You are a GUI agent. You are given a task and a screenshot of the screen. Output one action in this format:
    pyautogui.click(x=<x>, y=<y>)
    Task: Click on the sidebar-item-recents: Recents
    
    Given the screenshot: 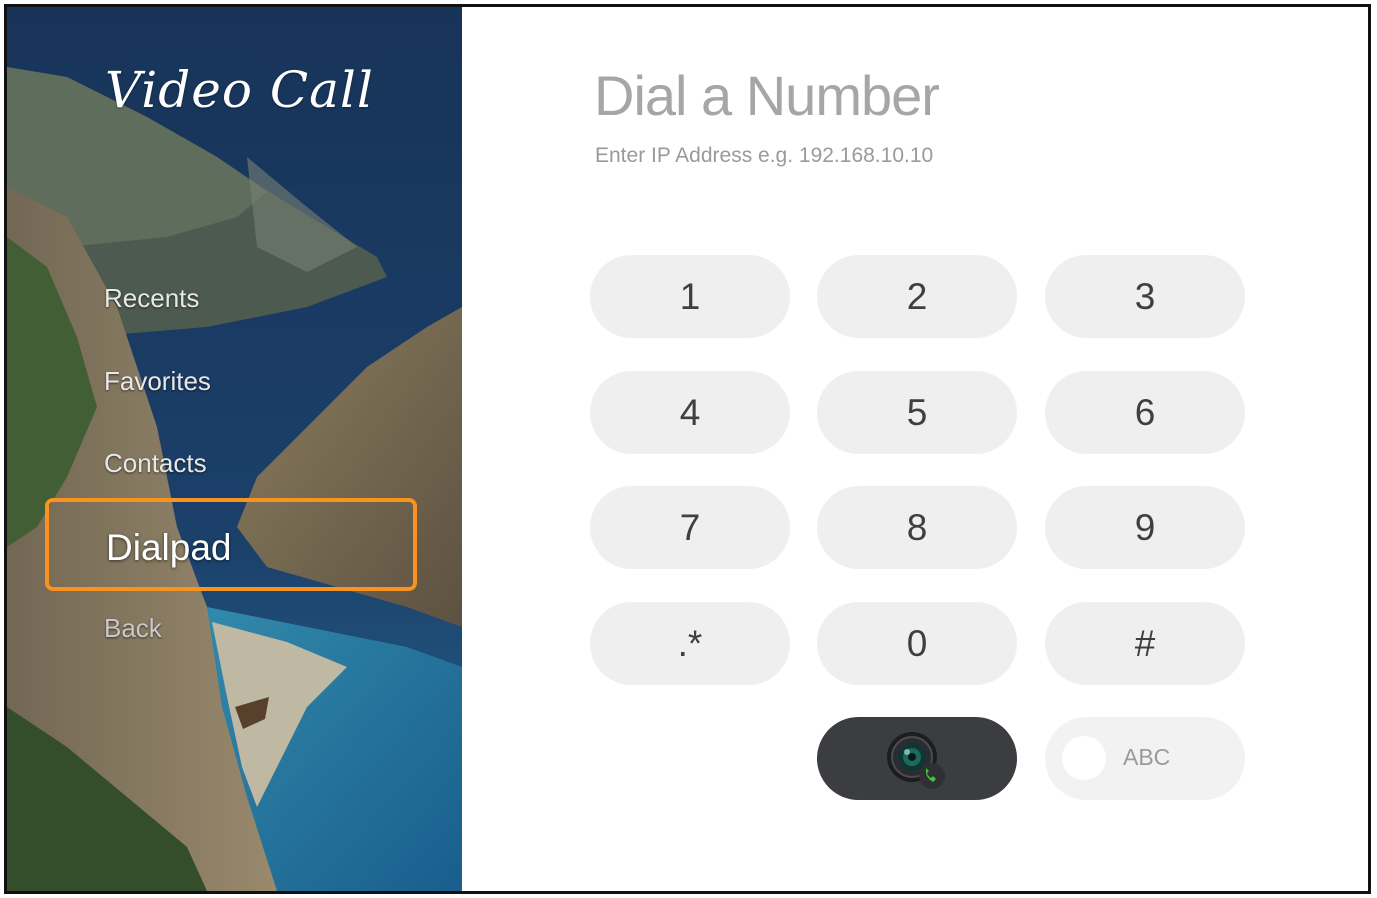 What is the action you would take?
    pyautogui.click(x=151, y=298)
    